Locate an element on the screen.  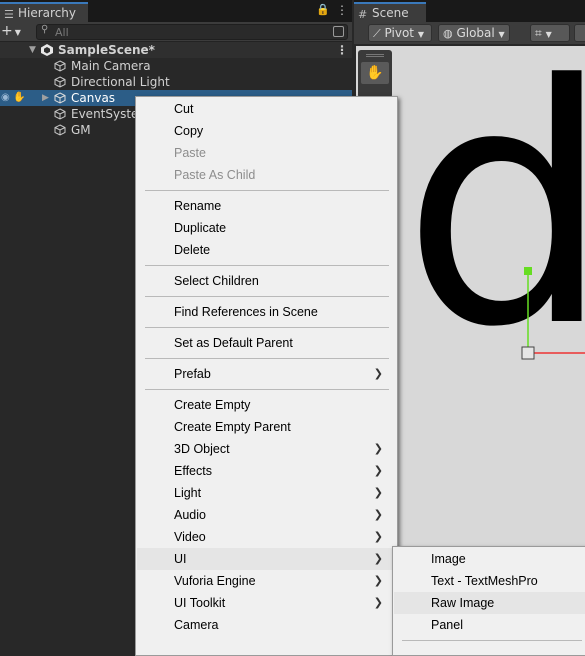
tab-hierarchy-label: Hierarchy is located at coordinates (47, 13).